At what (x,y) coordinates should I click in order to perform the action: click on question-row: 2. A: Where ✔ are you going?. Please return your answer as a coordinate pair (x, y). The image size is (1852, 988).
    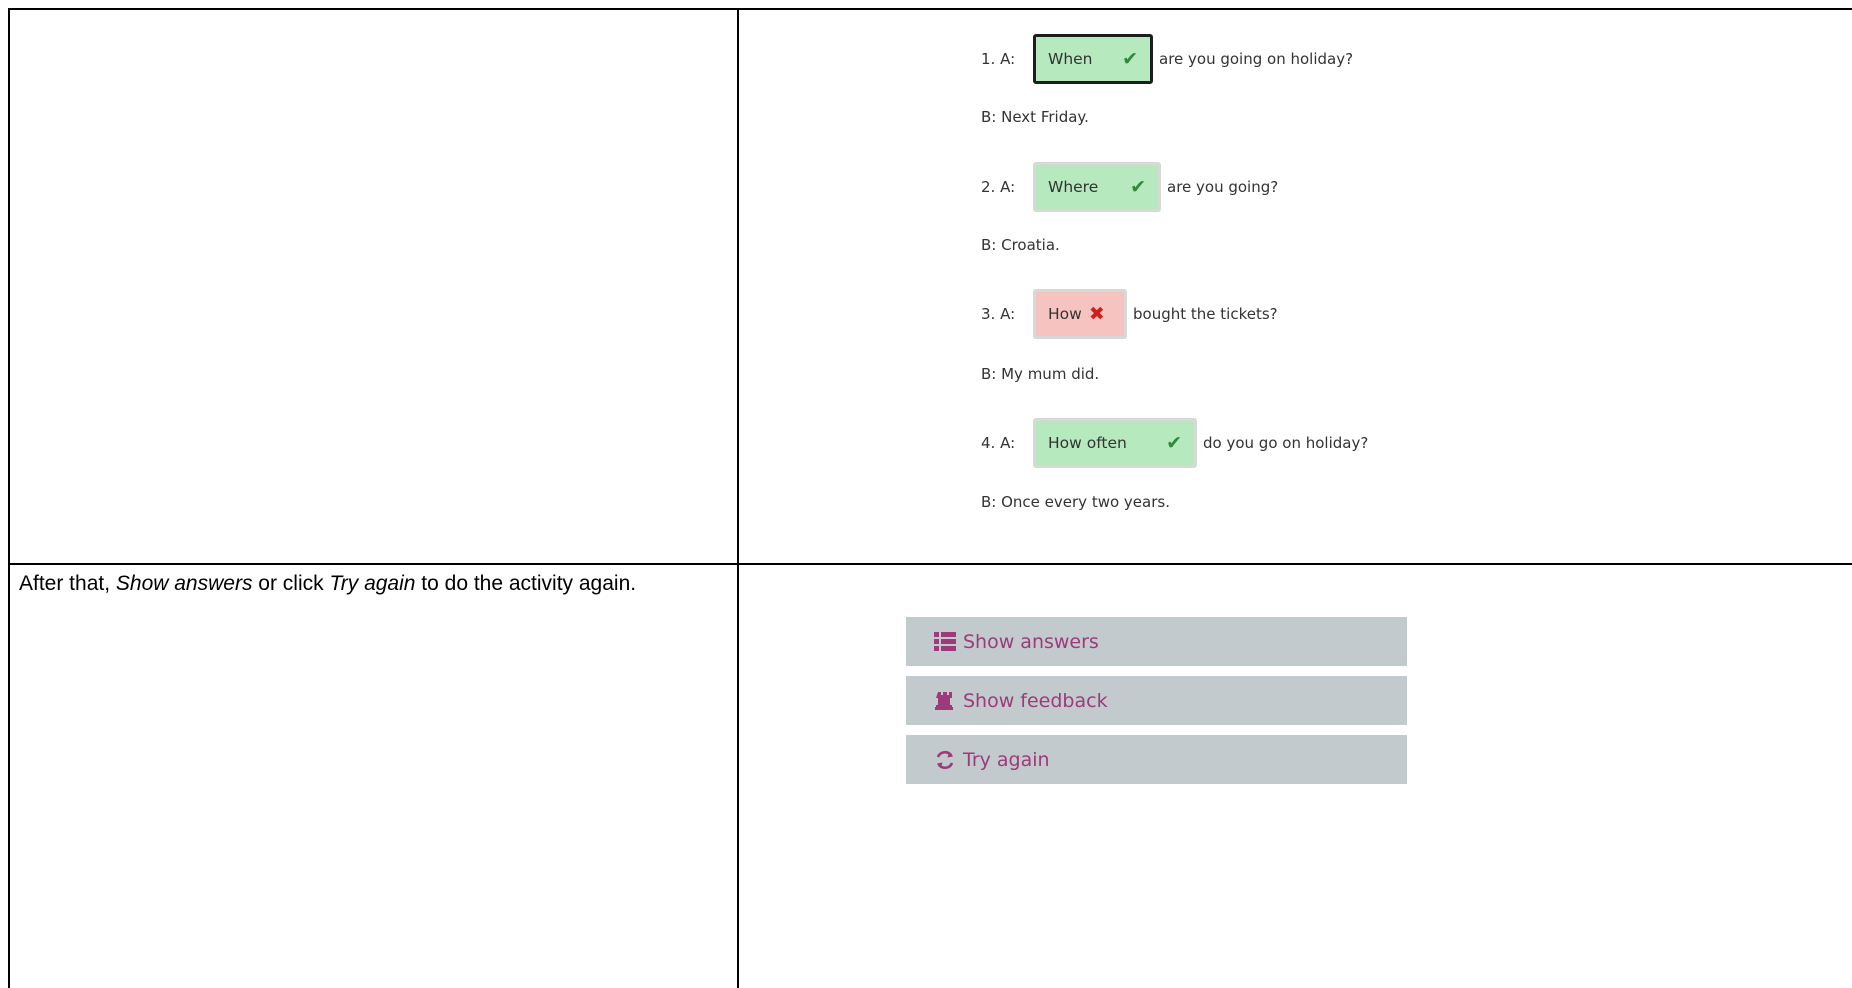
    Looking at the image, I should click on (1129, 187).